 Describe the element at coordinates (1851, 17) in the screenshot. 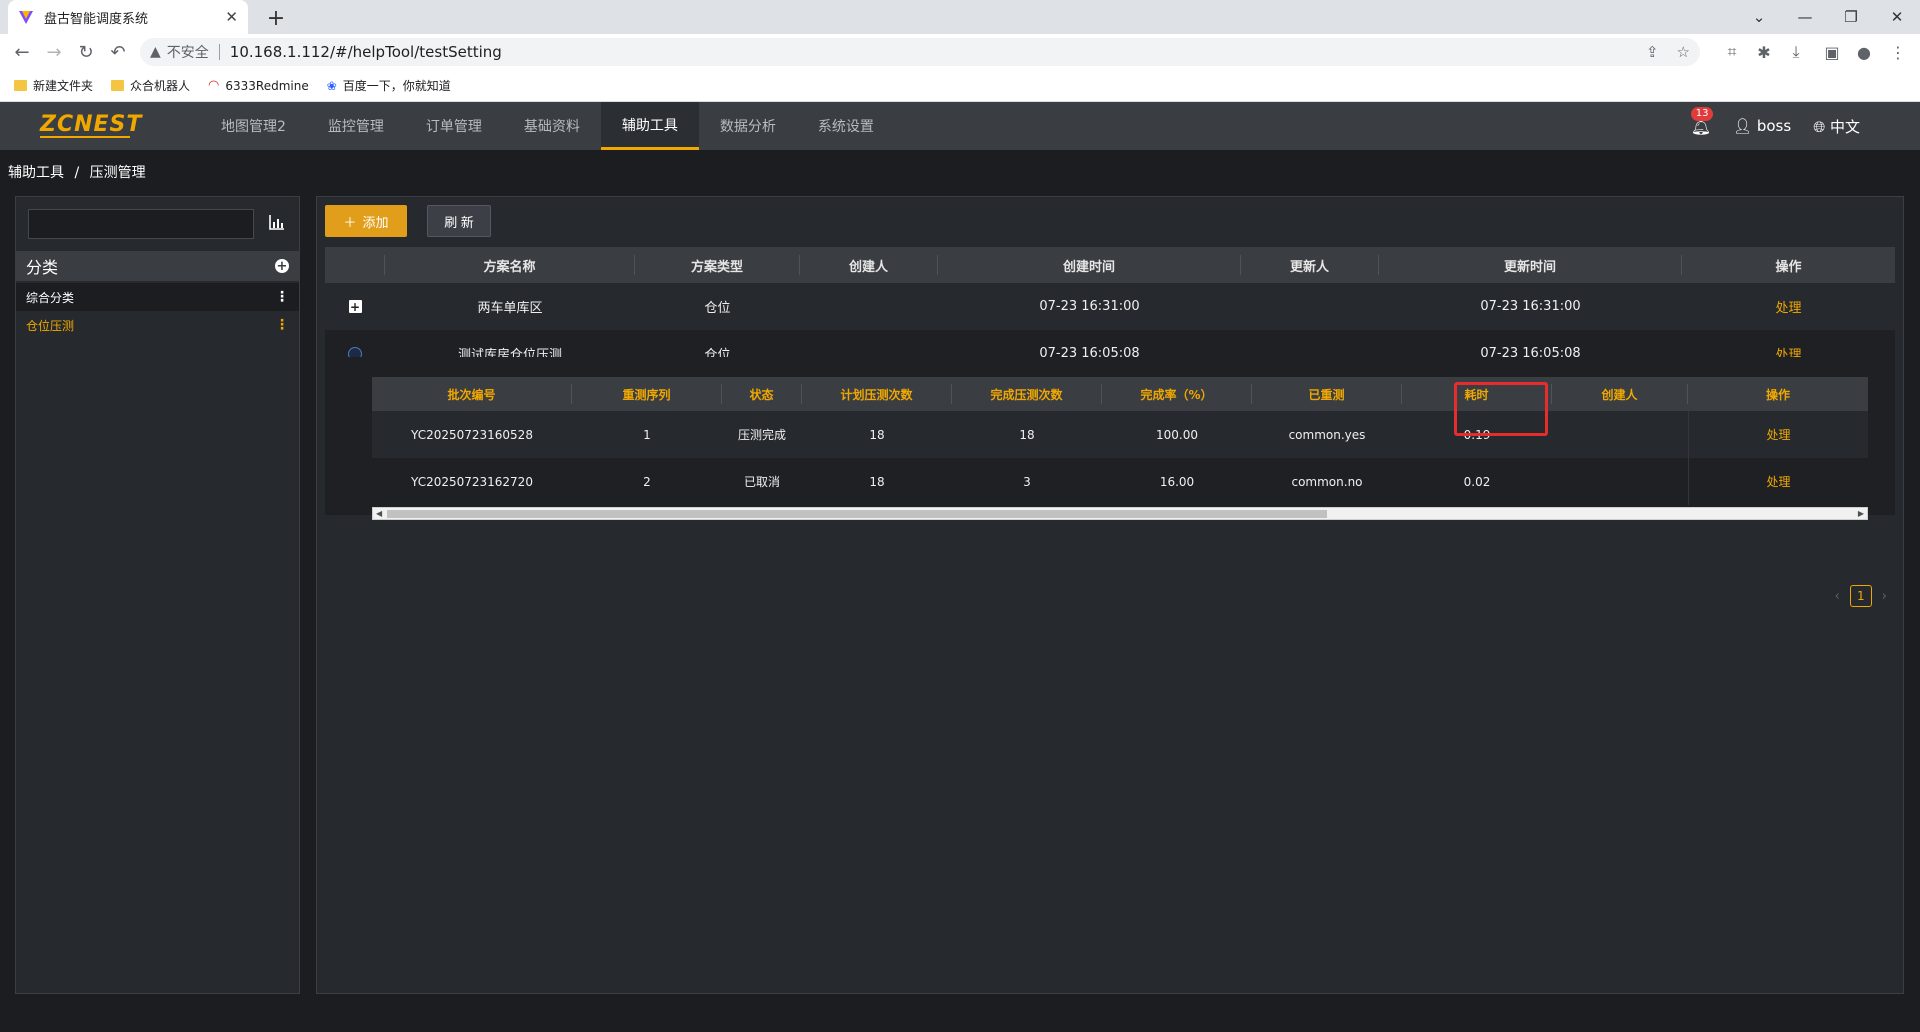

I see `restore-icon: ❐` at that location.